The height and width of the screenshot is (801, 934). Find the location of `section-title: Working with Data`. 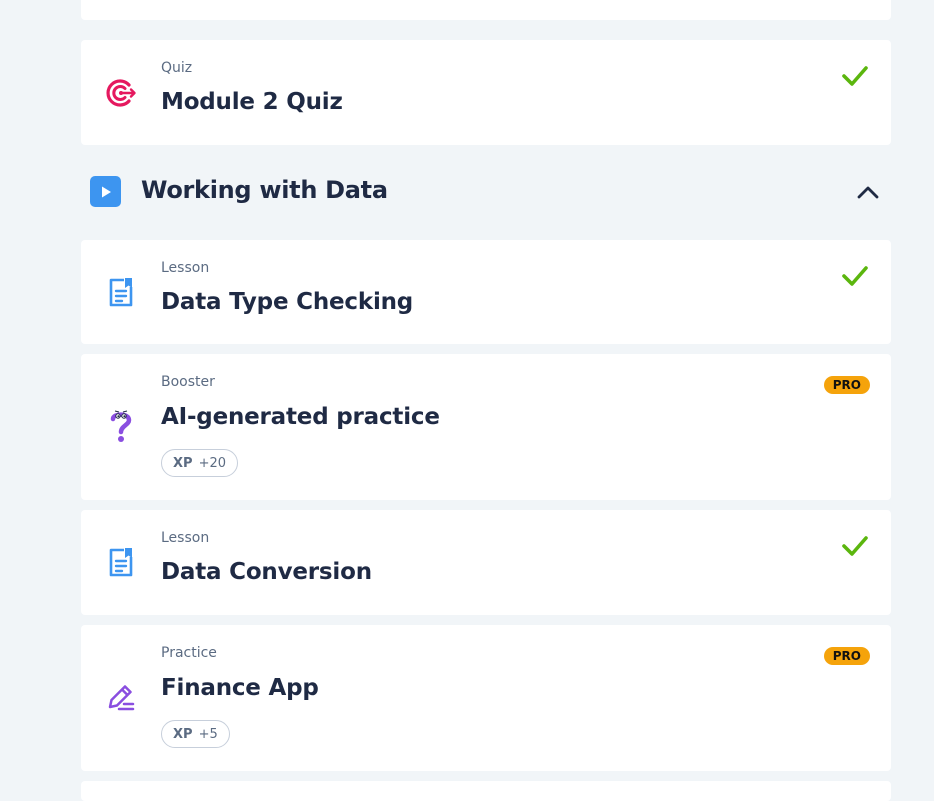

section-title: Working with Data is located at coordinates (264, 190).